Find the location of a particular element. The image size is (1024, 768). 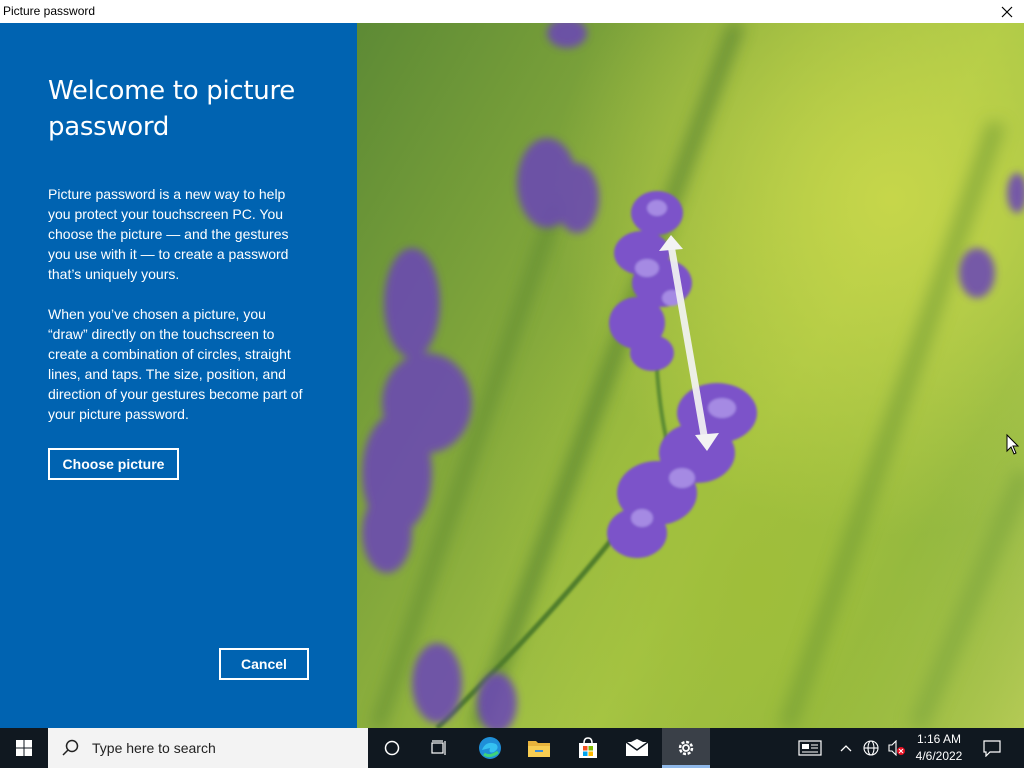

cortana-button is located at coordinates (392, 748).